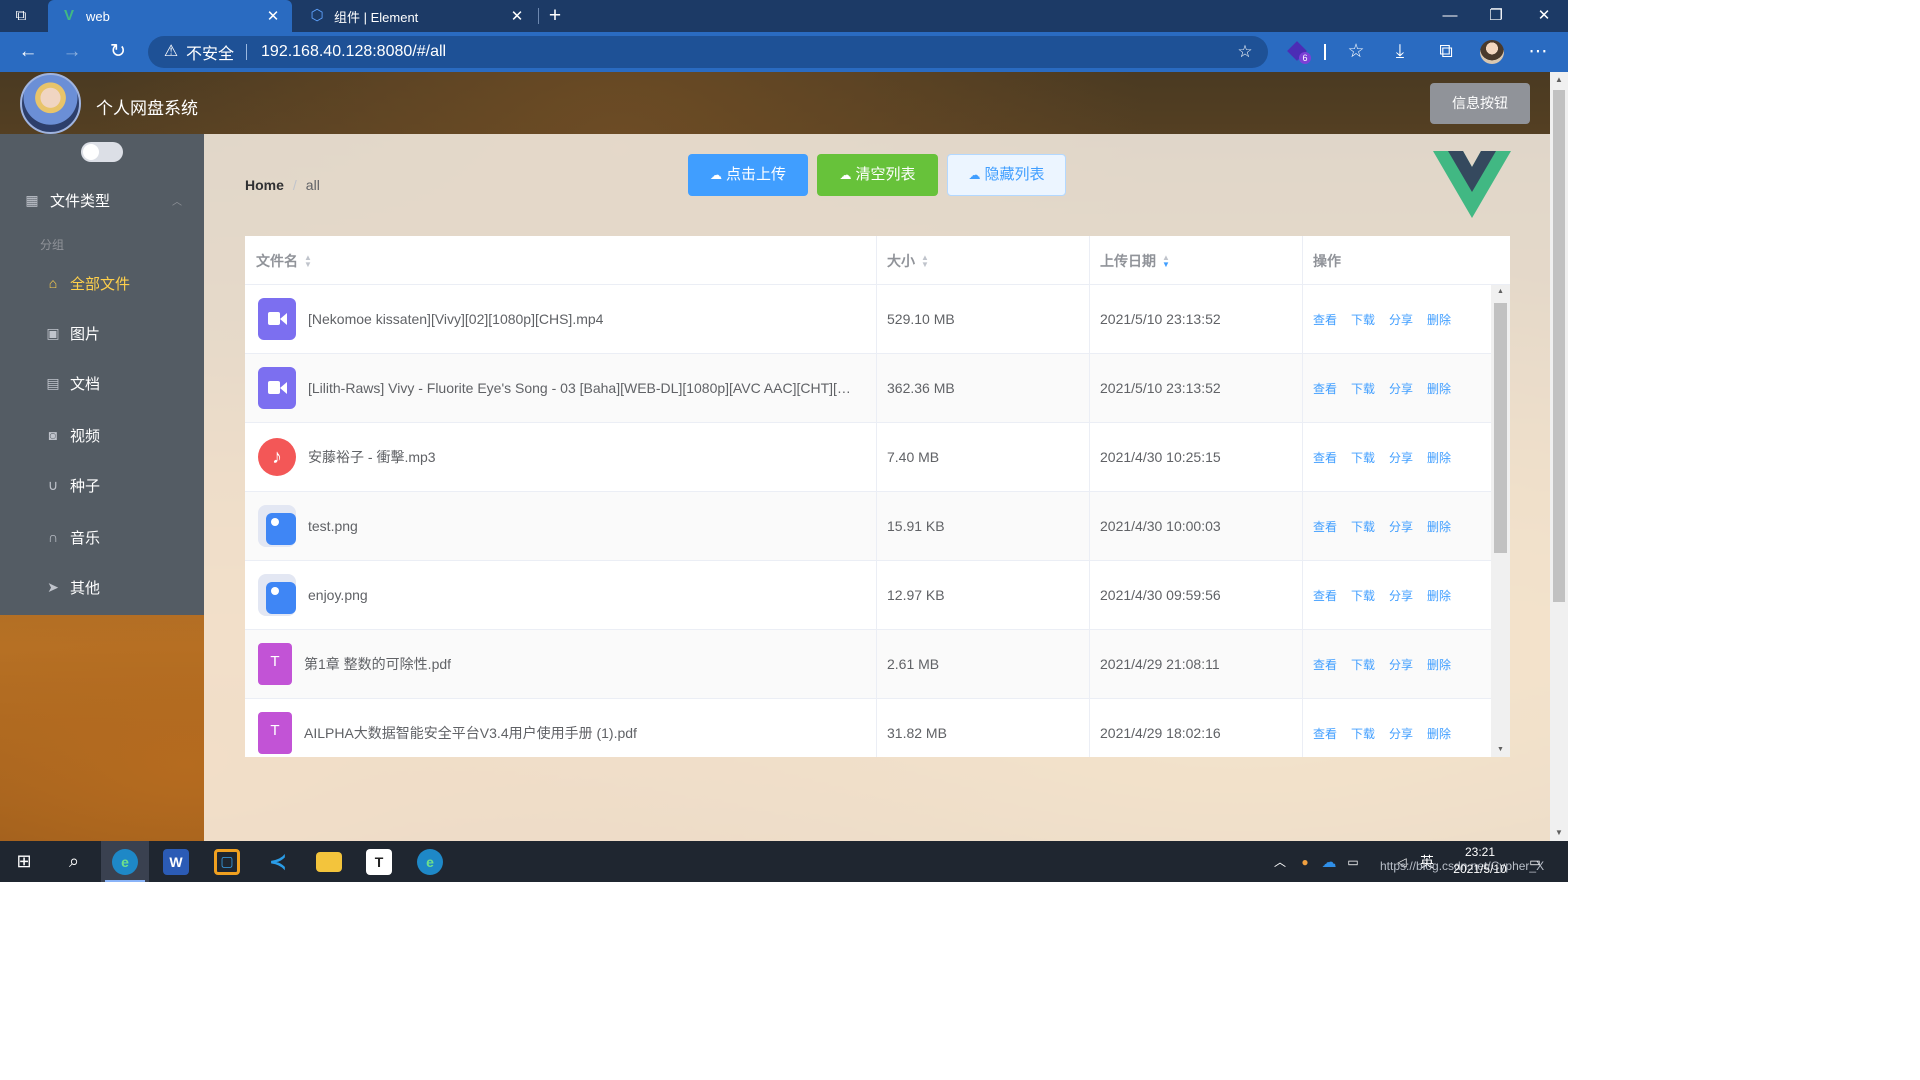  What do you see at coordinates (227, 861) in the screenshot?
I see `vmware-taskbar-icon: ▢` at bounding box center [227, 861].